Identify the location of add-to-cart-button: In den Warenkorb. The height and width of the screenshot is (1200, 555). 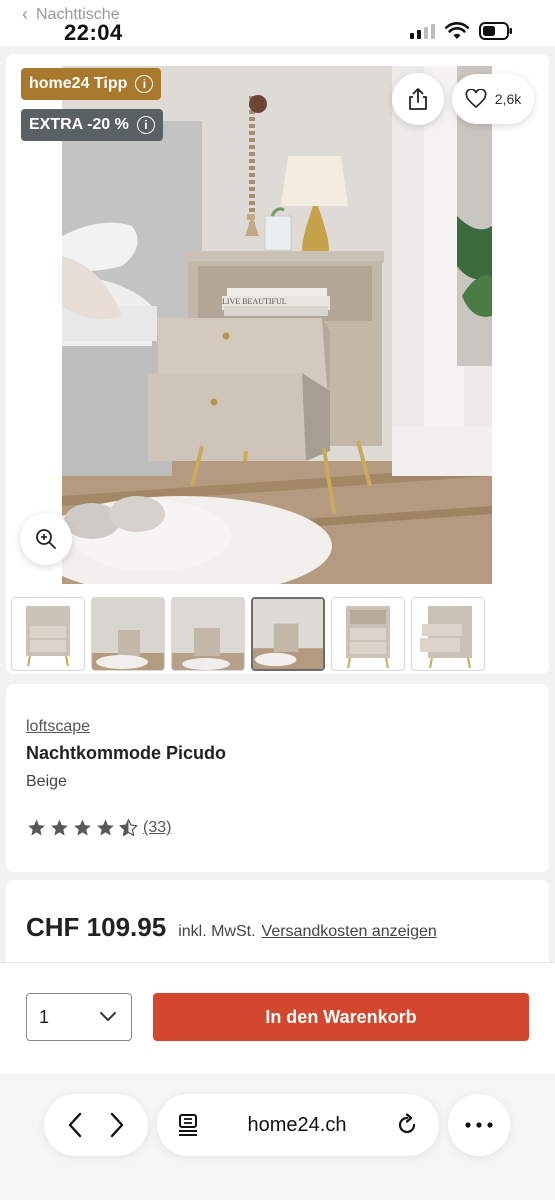
(341, 1017).